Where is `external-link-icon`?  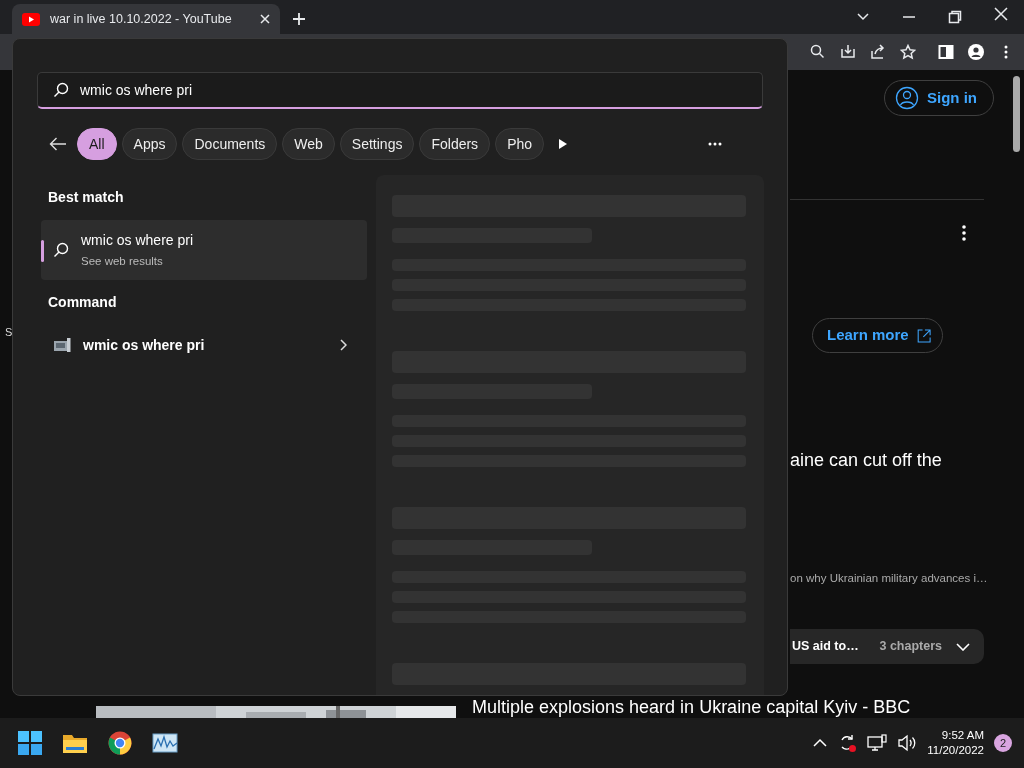
external-link-icon is located at coordinates (923, 335).